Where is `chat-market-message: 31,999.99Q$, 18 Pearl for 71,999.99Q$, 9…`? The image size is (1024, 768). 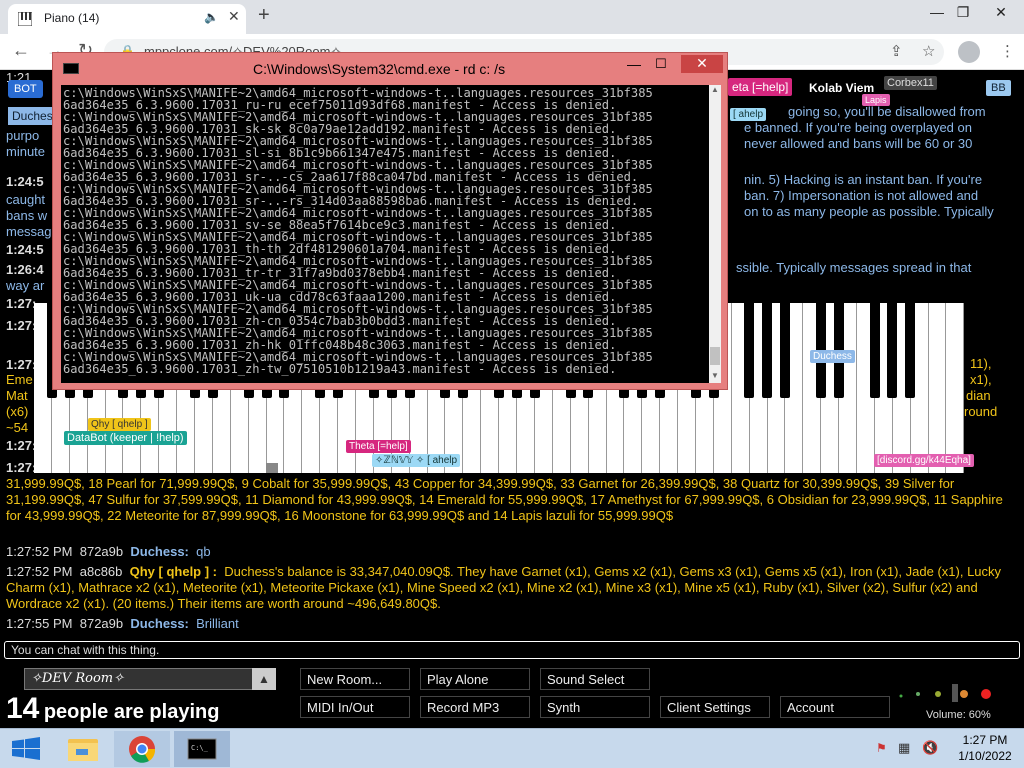 chat-market-message: 31,999.99Q$, 18 Pearl for 71,999.99Q$, 9… is located at coordinates (504, 499).